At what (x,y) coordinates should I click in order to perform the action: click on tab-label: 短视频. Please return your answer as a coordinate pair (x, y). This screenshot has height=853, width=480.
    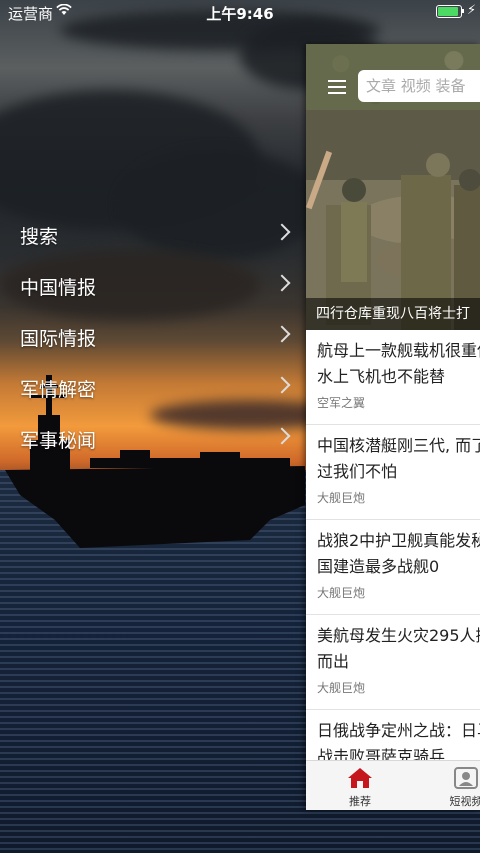
    Looking at the image, I should click on (464, 801).